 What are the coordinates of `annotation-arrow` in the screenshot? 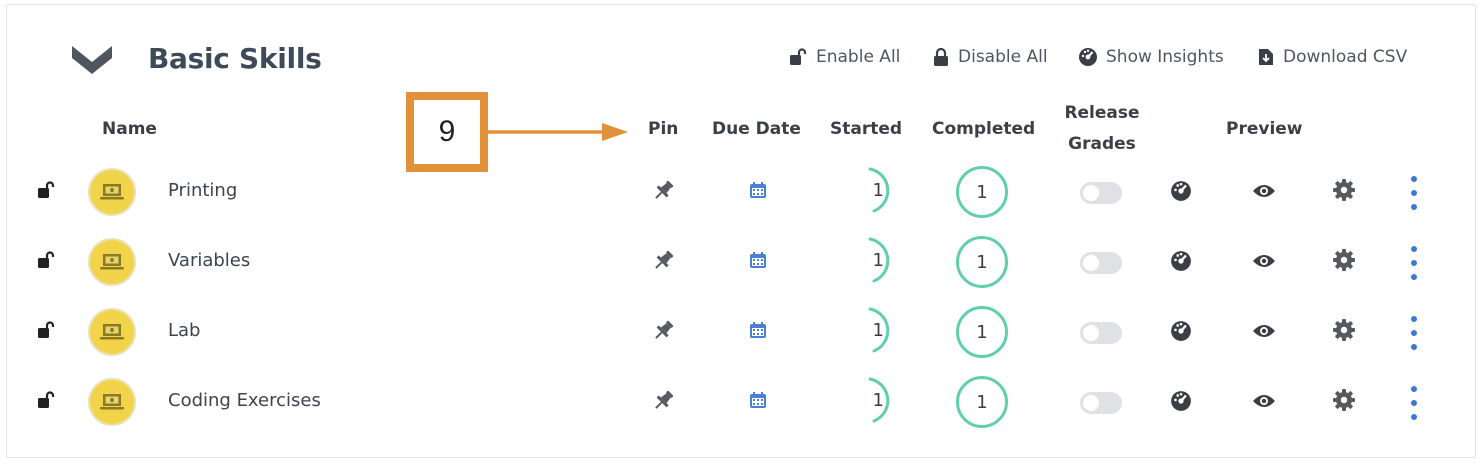 It's located at (558, 132).